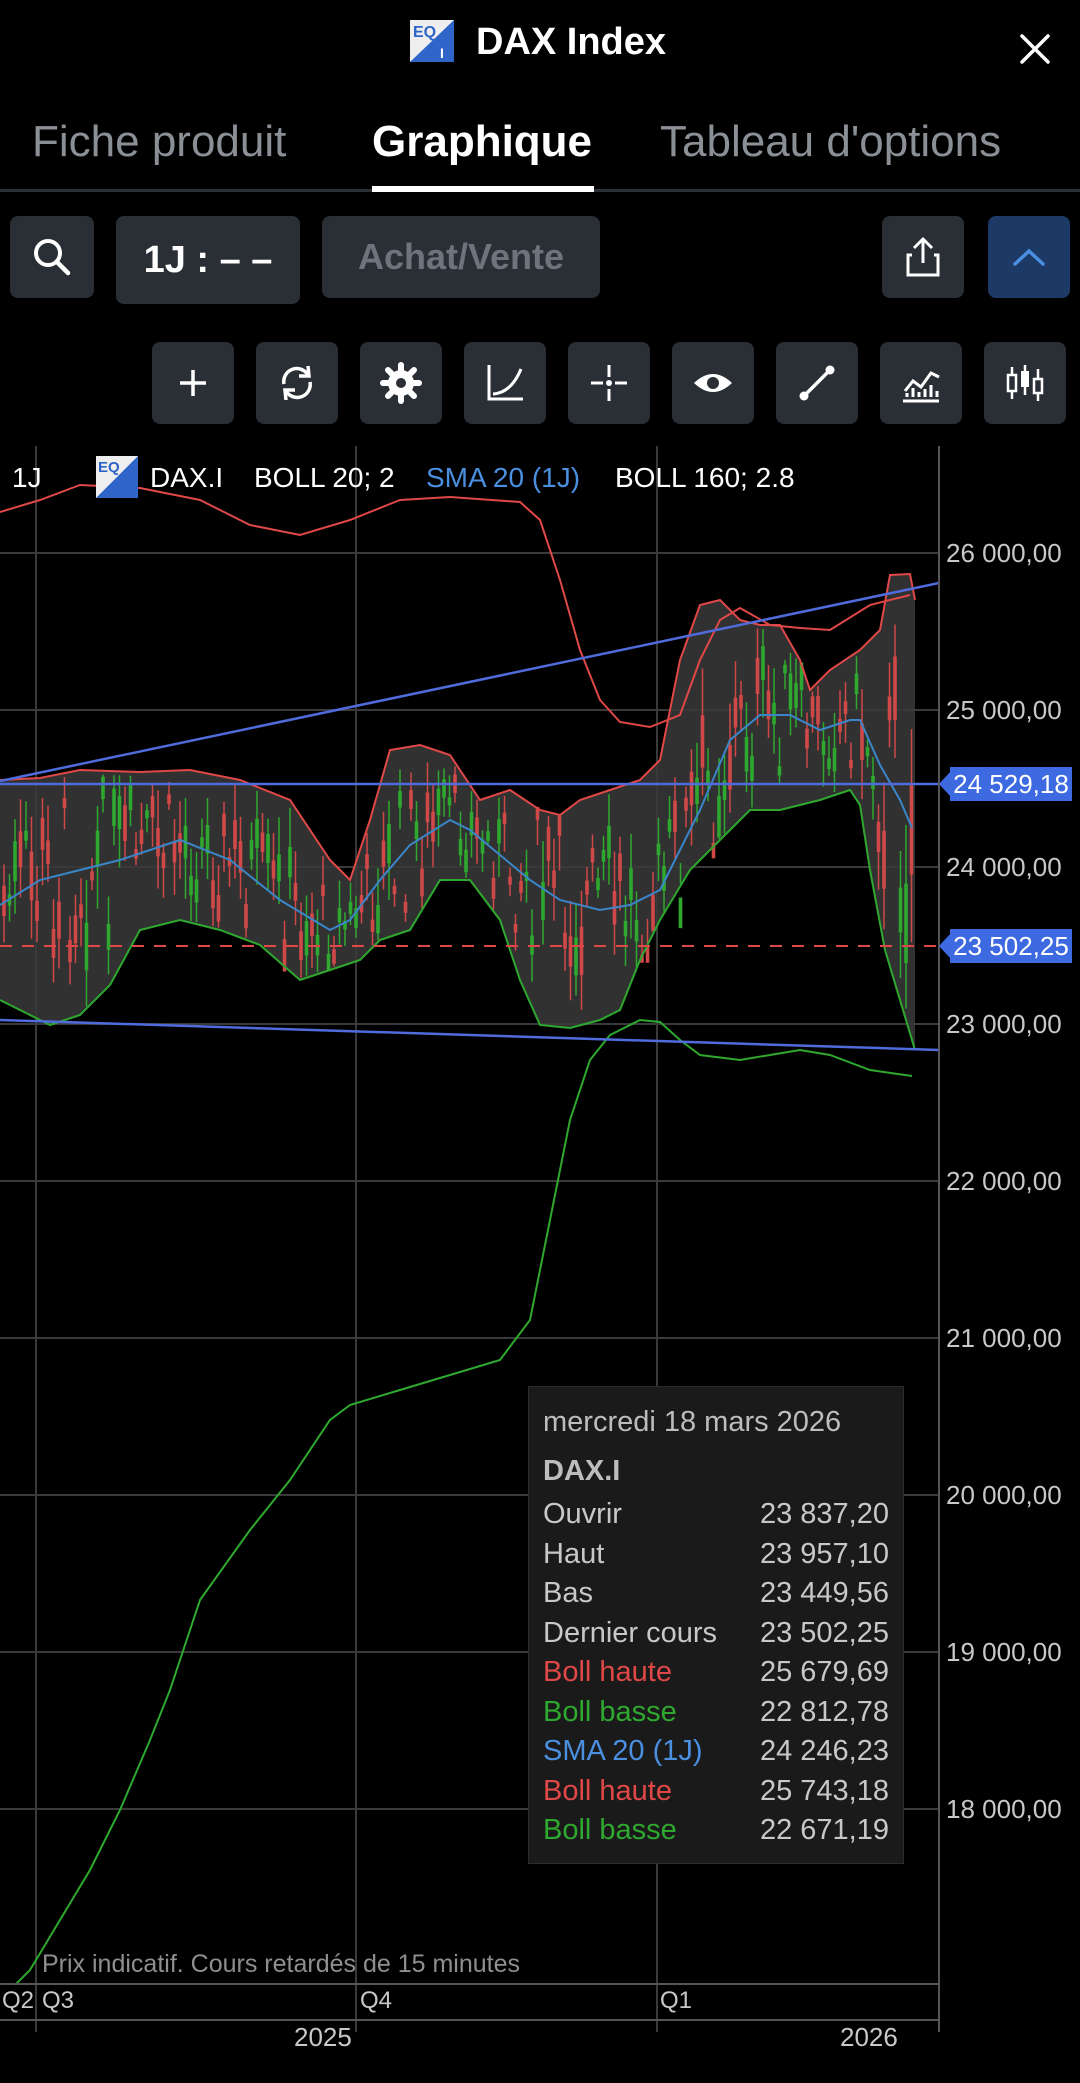 This screenshot has width=1080, height=2083. What do you see at coordinates (923, 257) in the screenshot?
I see `share-button` at bounding box center [923, 257].